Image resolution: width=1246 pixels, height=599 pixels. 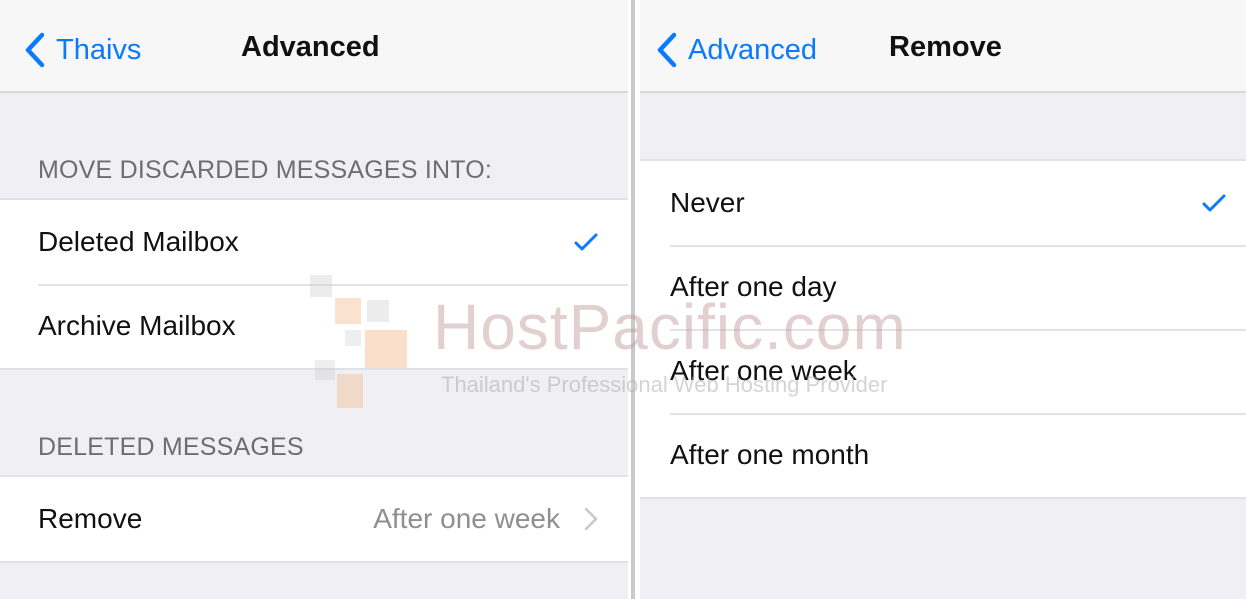 What do you see at coordinates (591, 519) in the screenshot?
I see `chevron-right-icon` at bounding box center [591, 519].